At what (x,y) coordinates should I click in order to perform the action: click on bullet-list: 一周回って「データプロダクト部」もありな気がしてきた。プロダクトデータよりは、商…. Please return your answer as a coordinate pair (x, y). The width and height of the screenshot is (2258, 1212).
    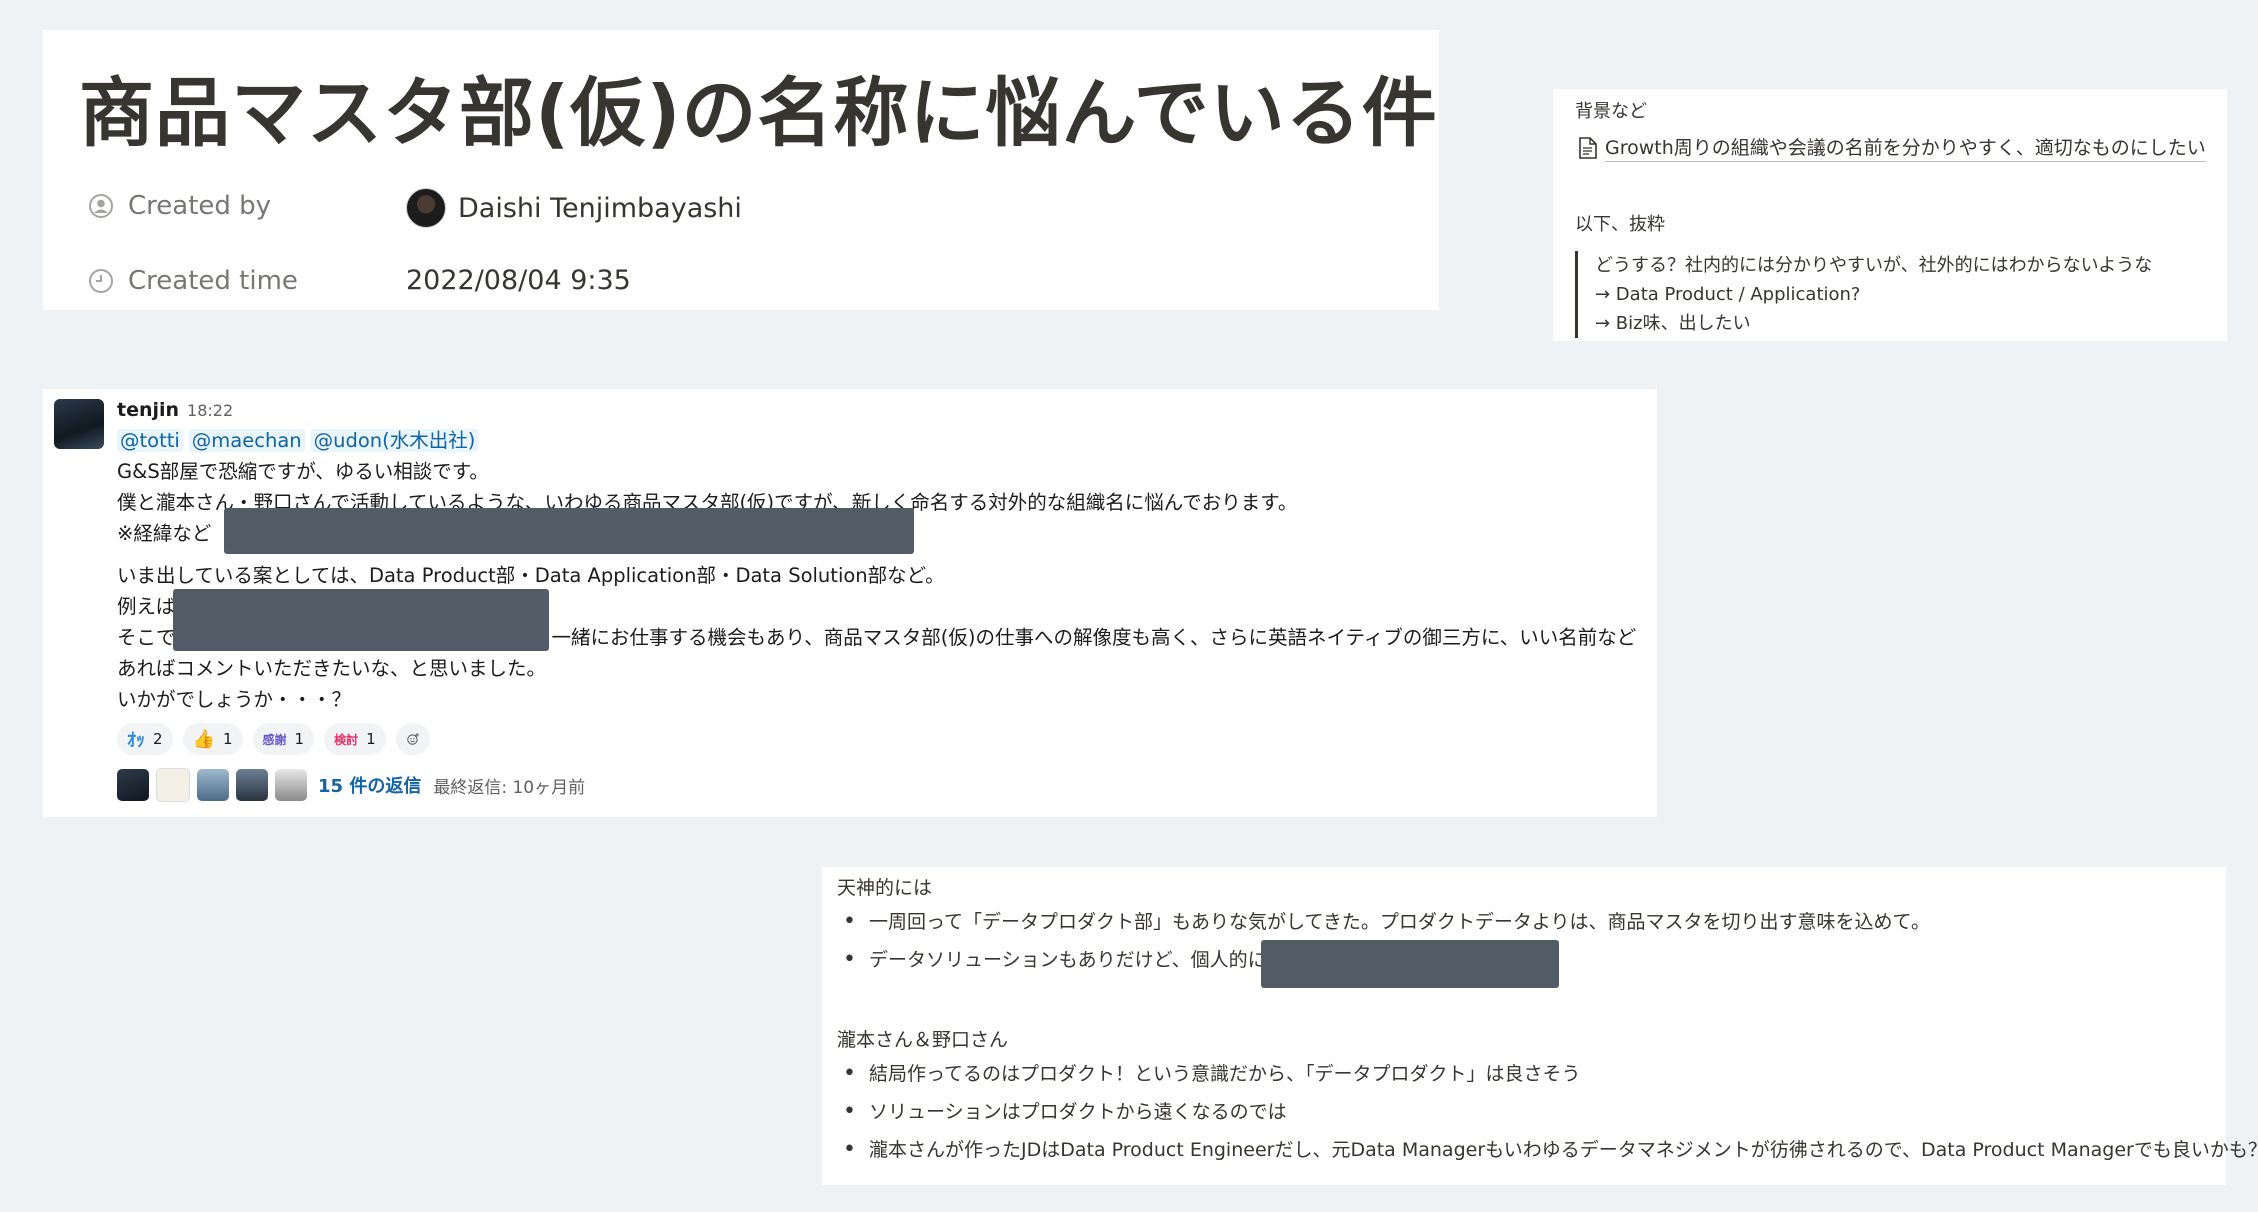
    Looking at the image, I should click on (1383, 945).